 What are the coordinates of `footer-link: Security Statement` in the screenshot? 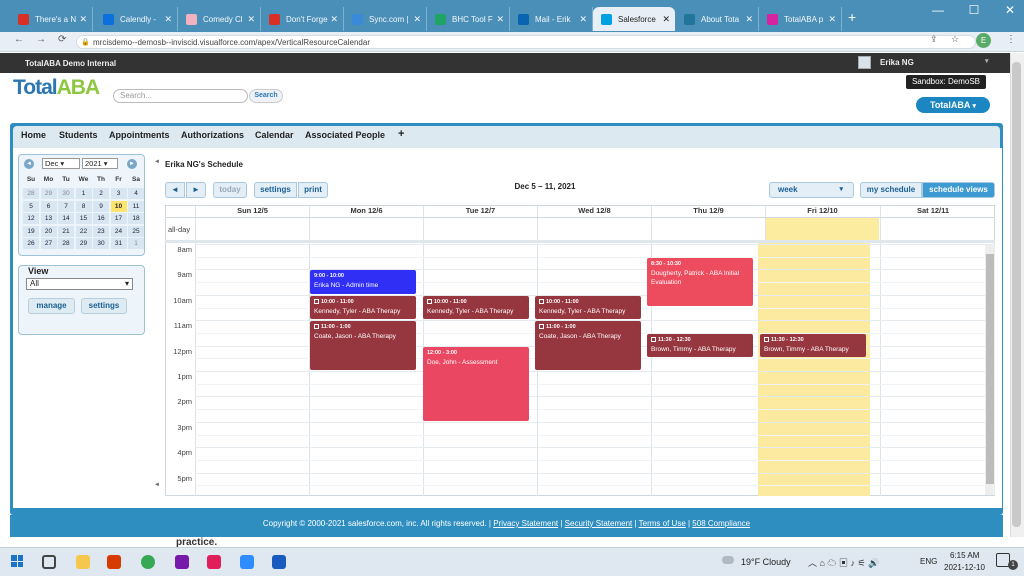 It's located at (599, 523).